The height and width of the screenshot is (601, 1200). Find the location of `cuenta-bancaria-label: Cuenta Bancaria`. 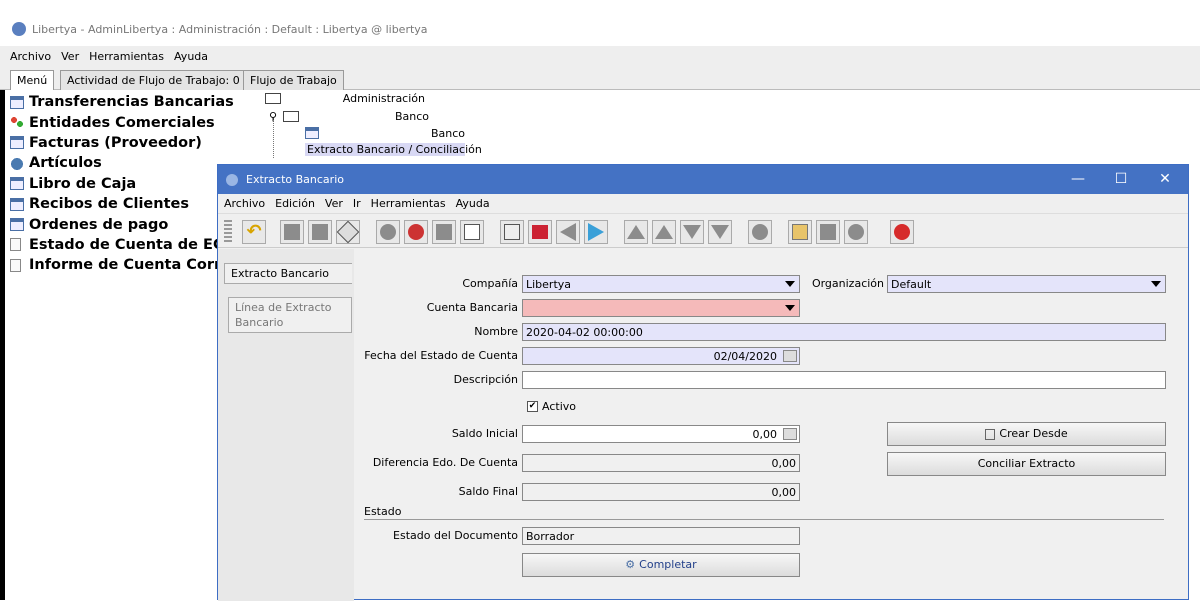

cuenta-bancaria-label: Cuenta Bancaria is located at coordinates (472, 307).